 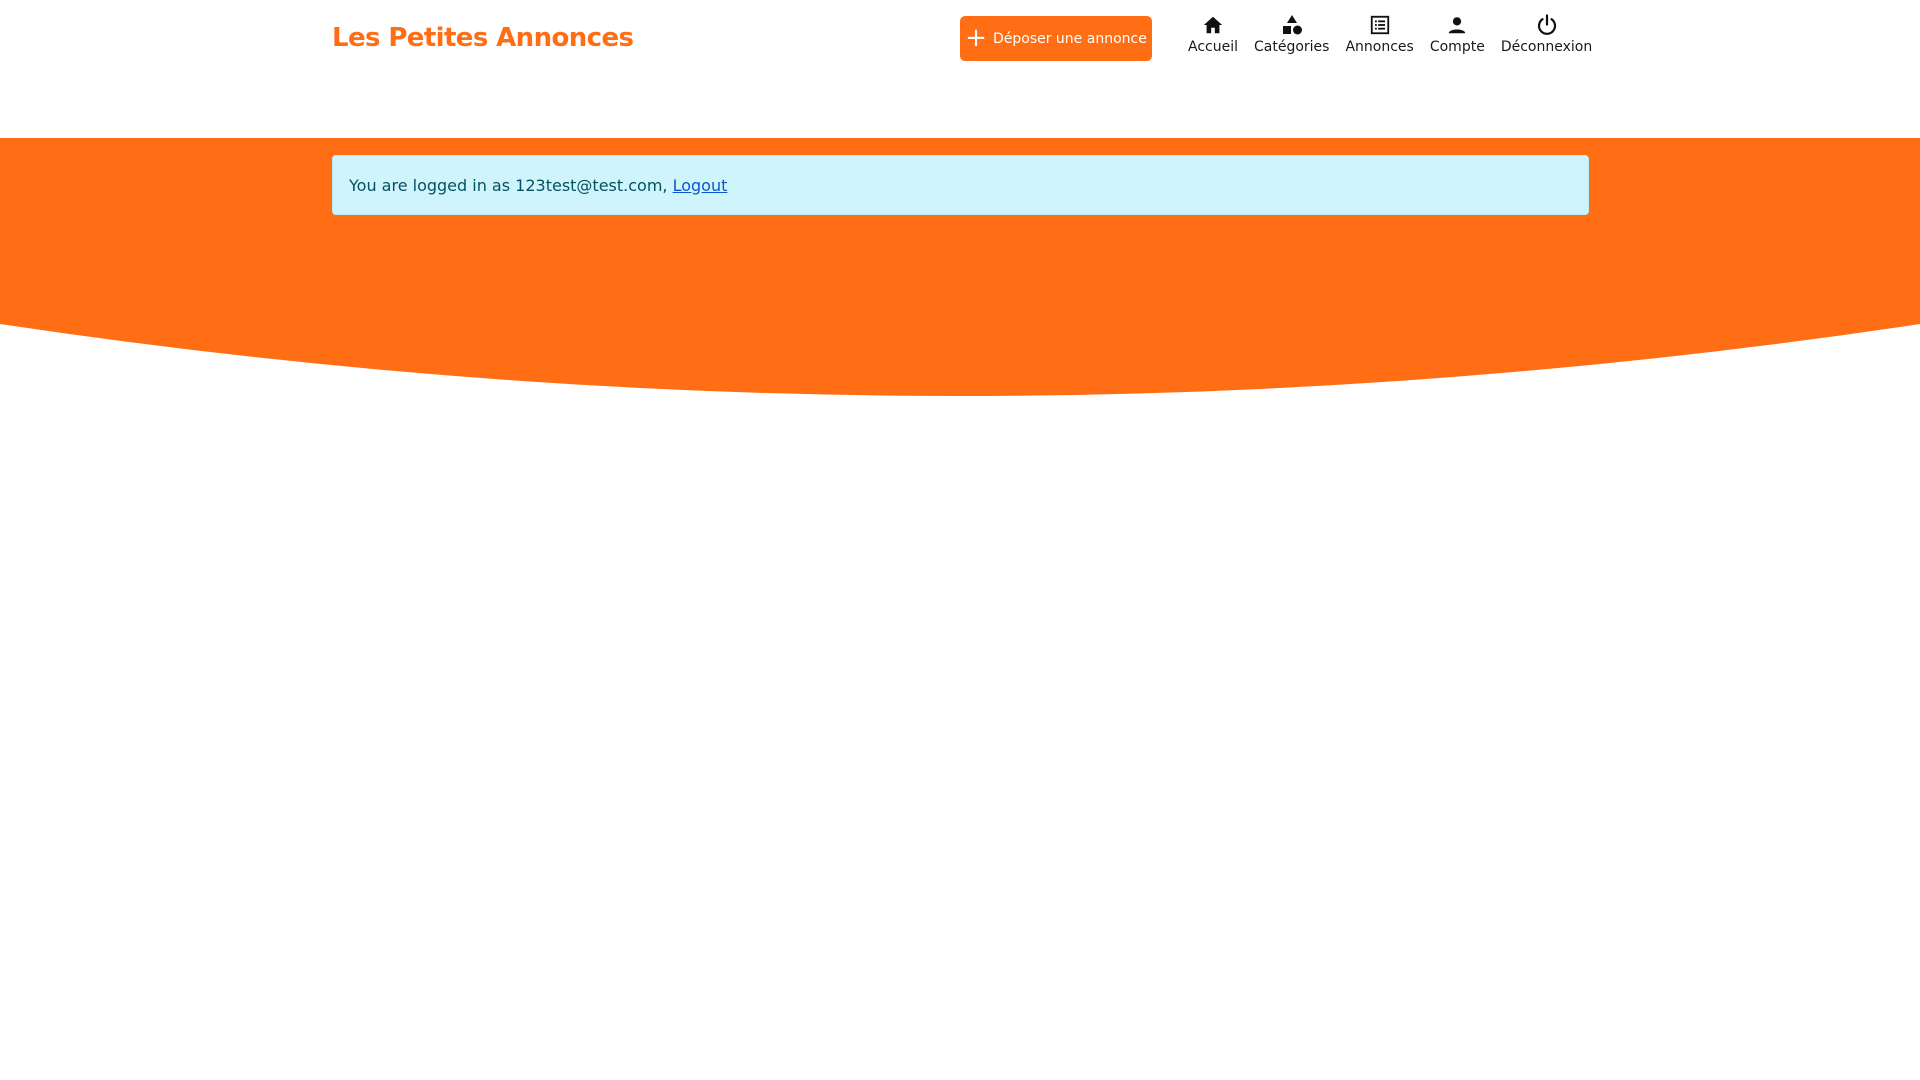 I want to click on nav-item-categories: Catégories, so click(x=1291, y=33).